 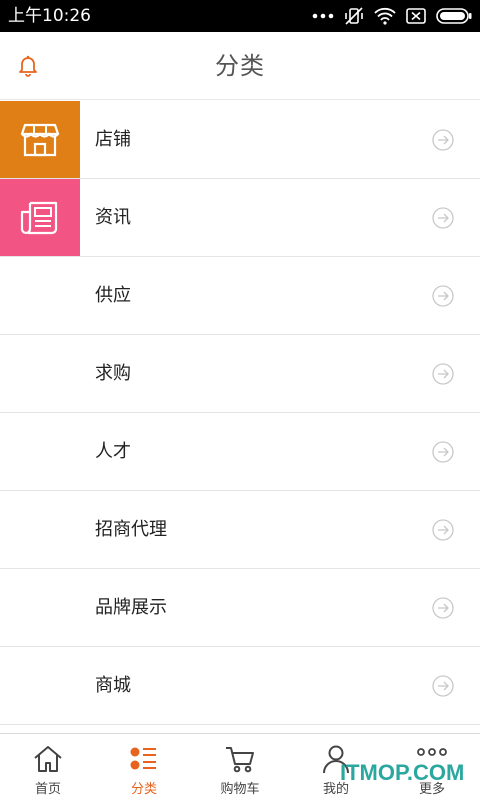 What do you see at coordinates (113, 373) in the screenshot?
I see `category-label: 求购` at bounding box center [113, 373].